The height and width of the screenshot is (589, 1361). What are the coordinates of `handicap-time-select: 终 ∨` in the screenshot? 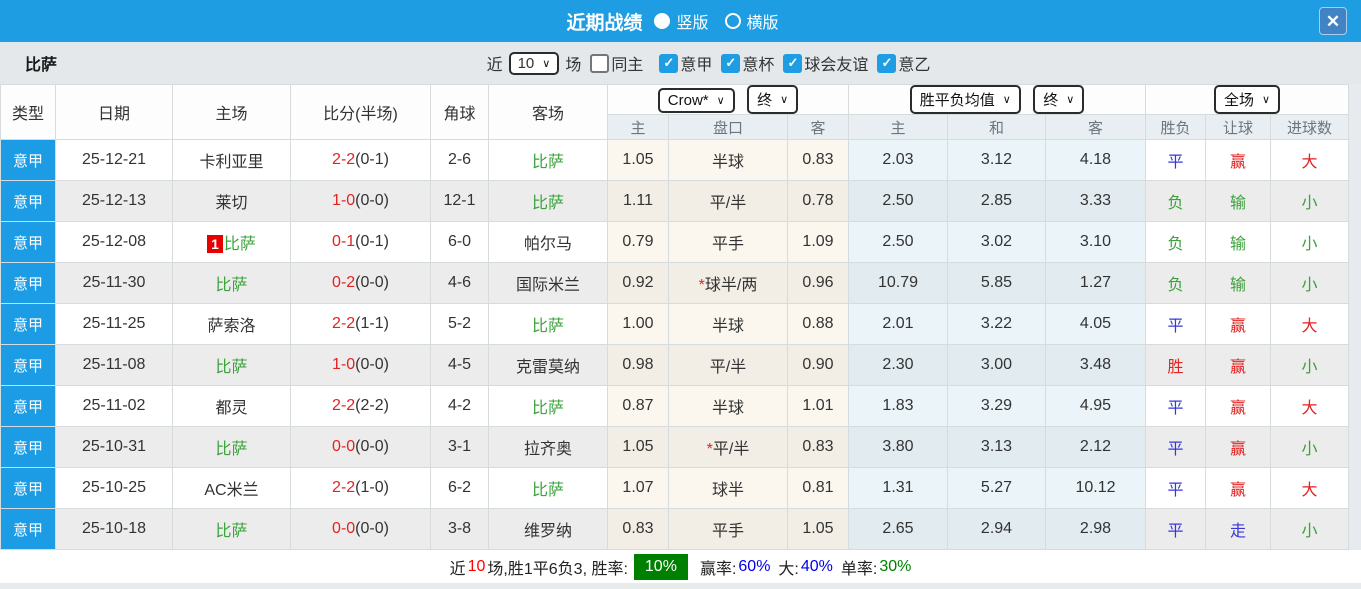 It's located at (773, 99).